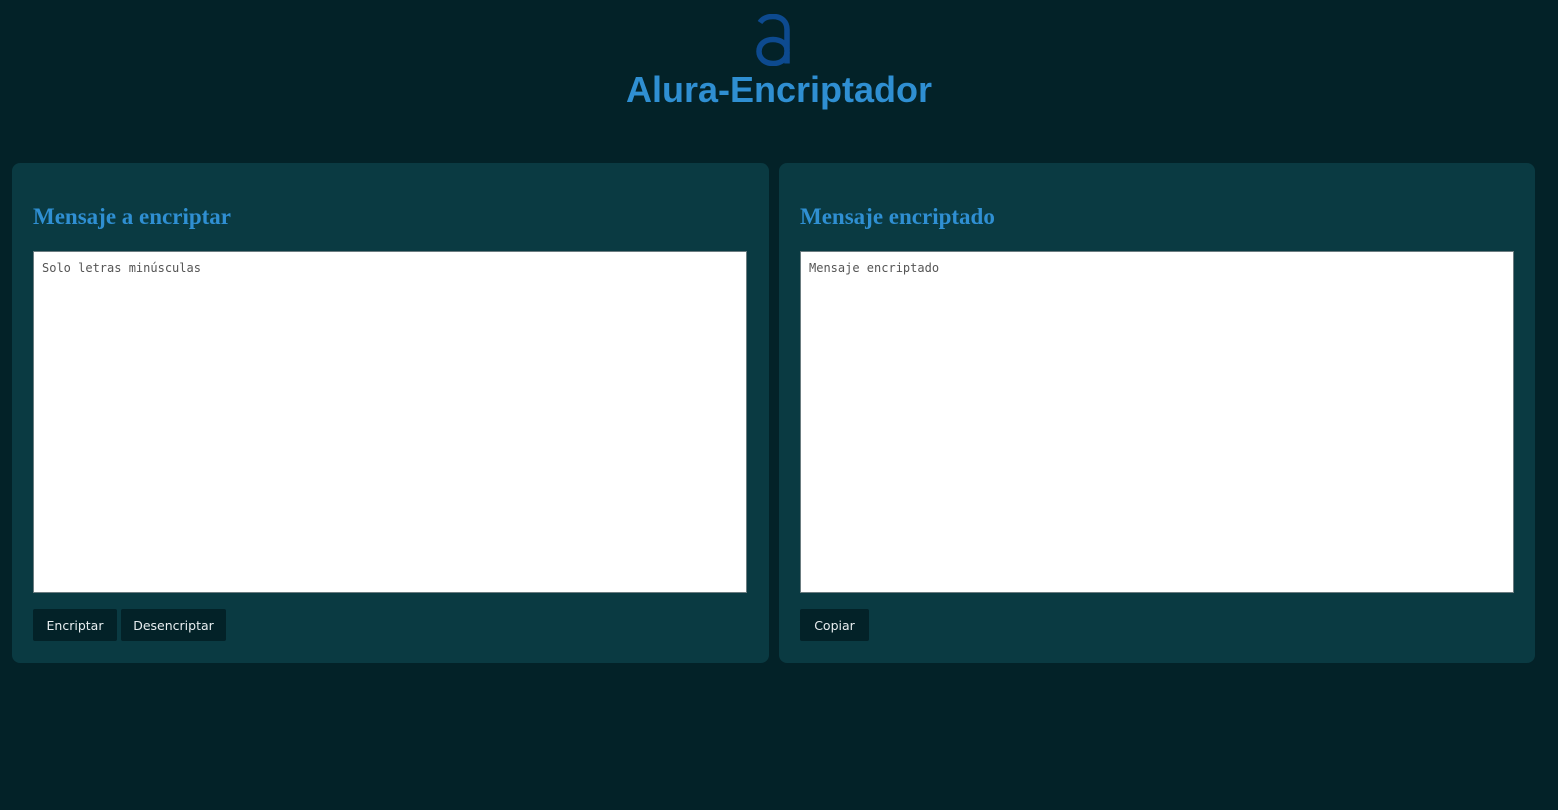 This screenshot has height=810, width=1558. What do you see at coordinates (834, 625) in the screenshot?
I see `copy-button: Copiar` at bounding box center [834, 625].